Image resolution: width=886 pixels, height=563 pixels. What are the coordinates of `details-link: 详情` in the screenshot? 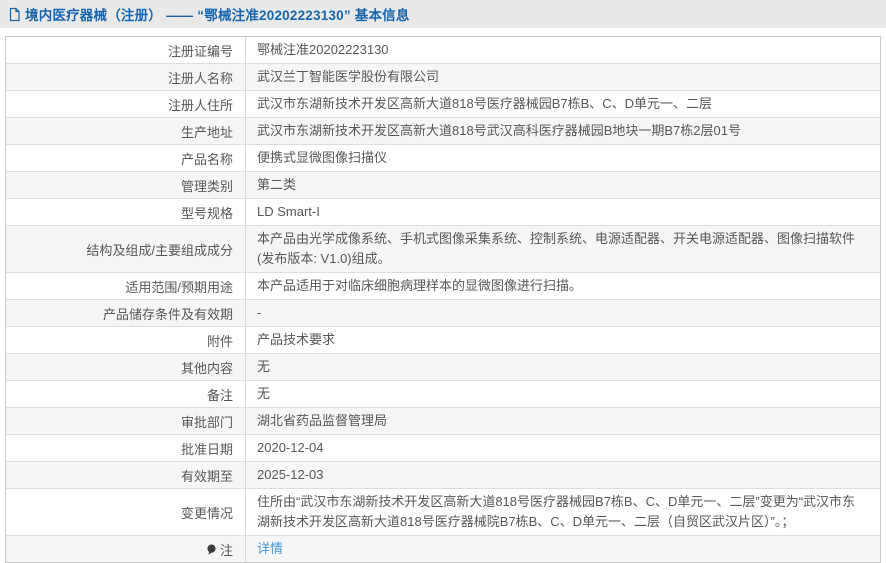 It's located at (270, 549).